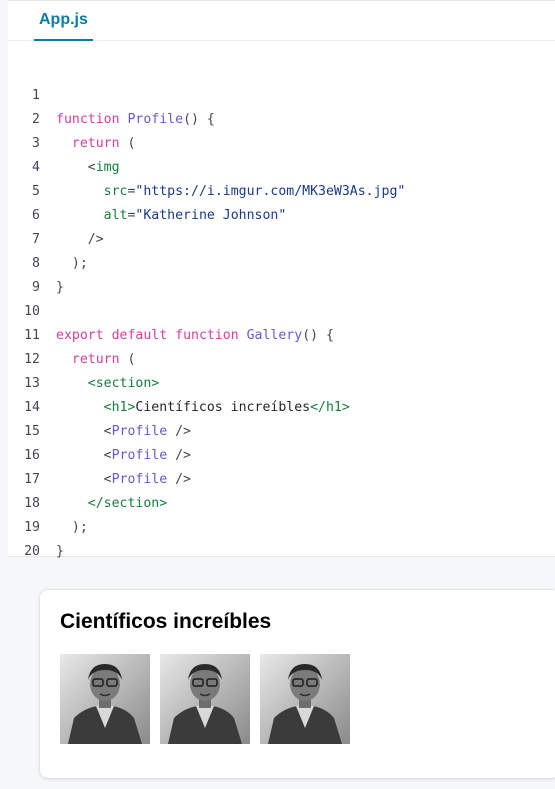 This screenshot has width=555, height=789. Describe the element at coordinates (281, 477) in the screenshot. I see `code-line: 17 </section>` at that location.